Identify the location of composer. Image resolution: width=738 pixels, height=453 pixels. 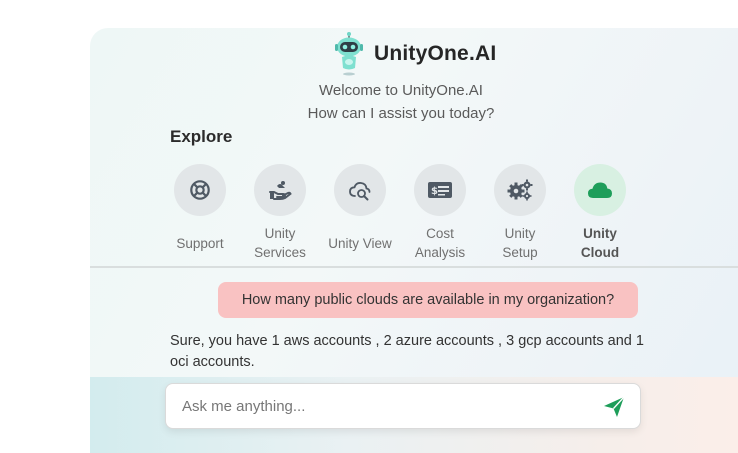
(403, 406).